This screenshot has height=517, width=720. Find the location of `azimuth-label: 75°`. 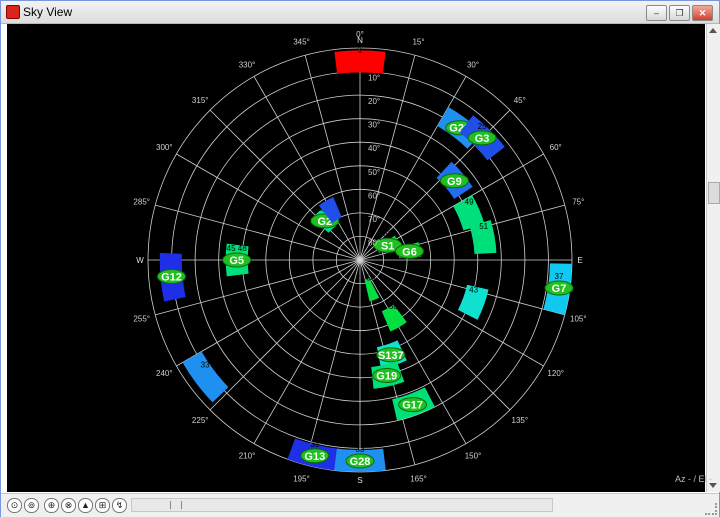

azimuth-label: 75° is located at coordinates (578, 202).